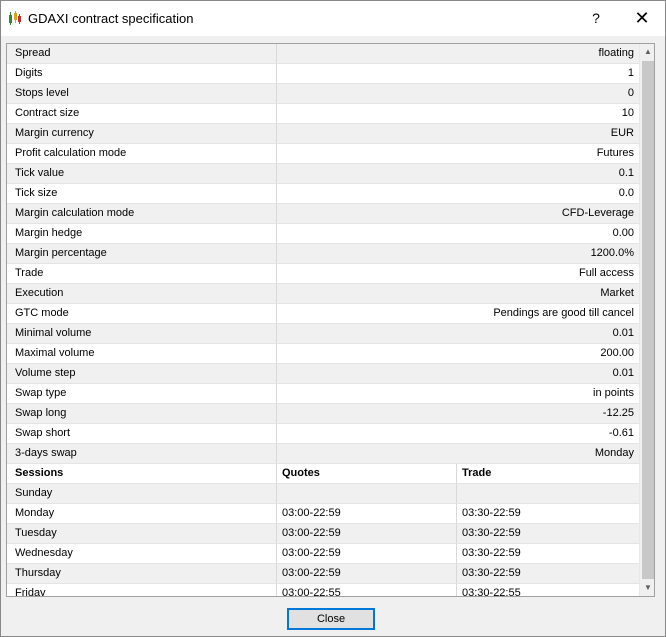 The height and width of the screenshot is (637, 666). I want to click on session-row: Friday 03:00-22:55 03:30-22:55, so click(323, 590).